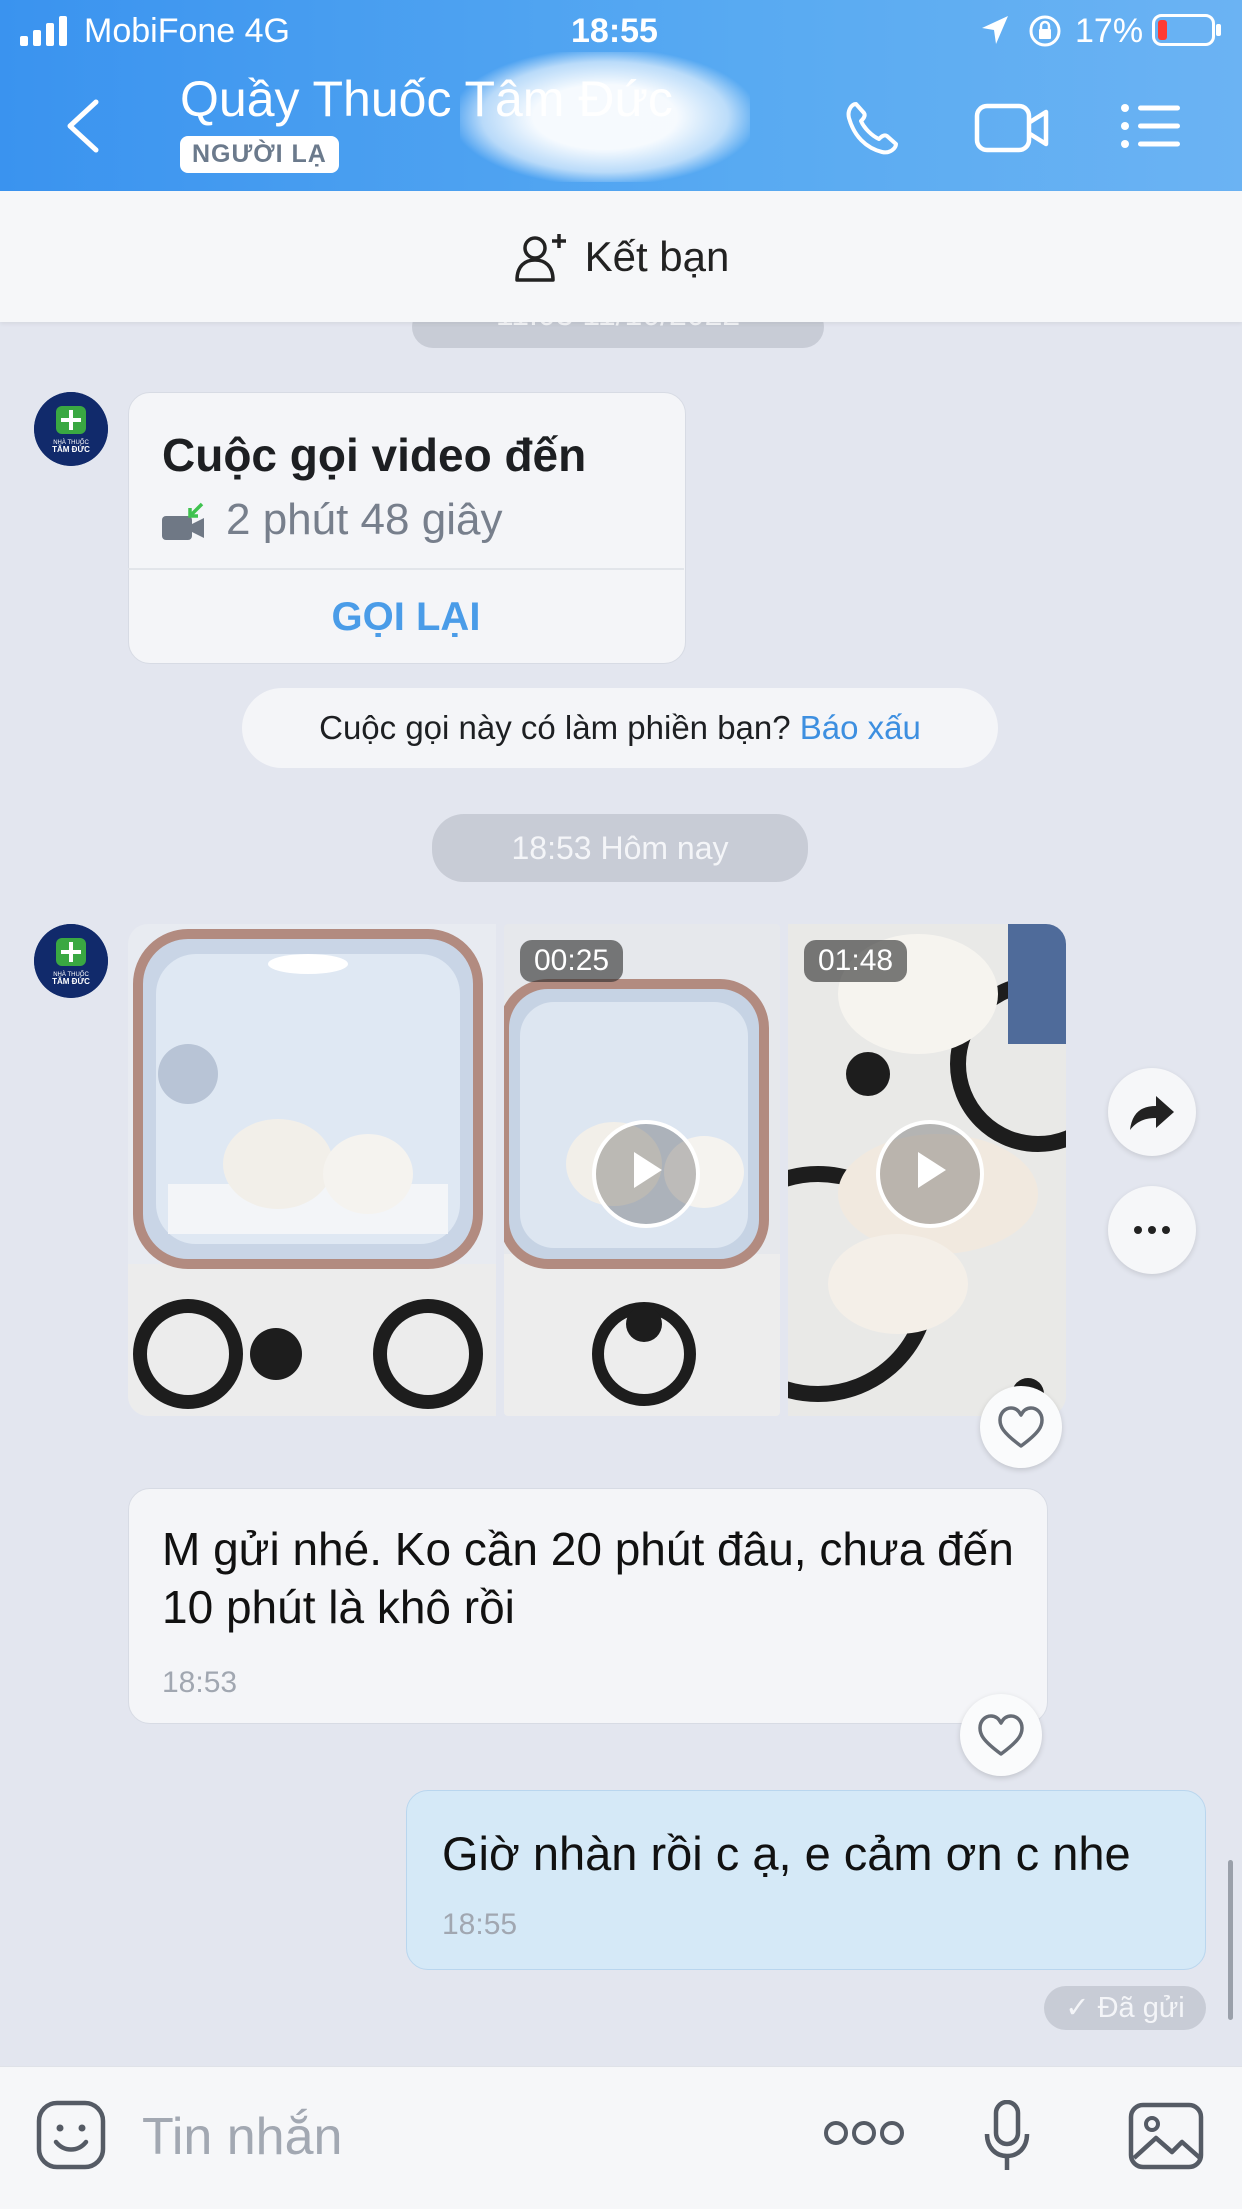 The width and height of the screenshot is (1242, 2209). Describe the element at coordinates (187, 31) in the screenshot. I see `carrier-label: MobiFone 4G` at that location.